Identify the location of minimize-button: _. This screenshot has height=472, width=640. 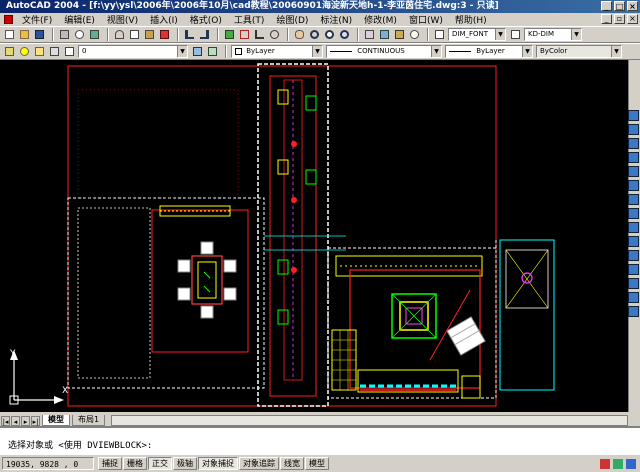
(606, 6).